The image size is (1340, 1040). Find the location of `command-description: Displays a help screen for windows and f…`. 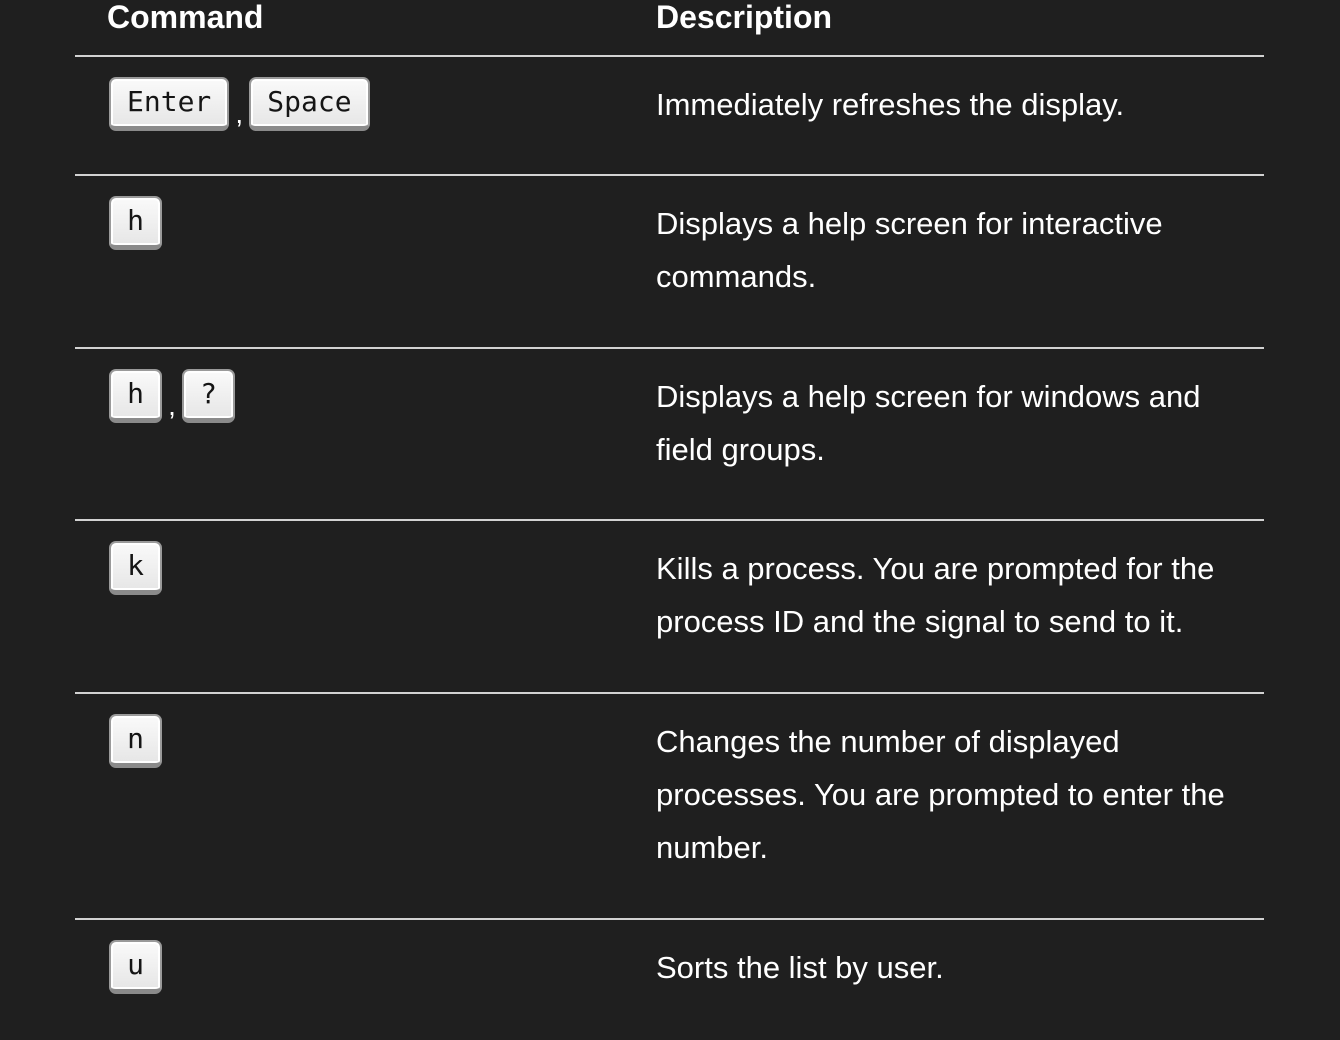

command-description: Displays a help screen for windows and f… is located at coordinates (928, 423).